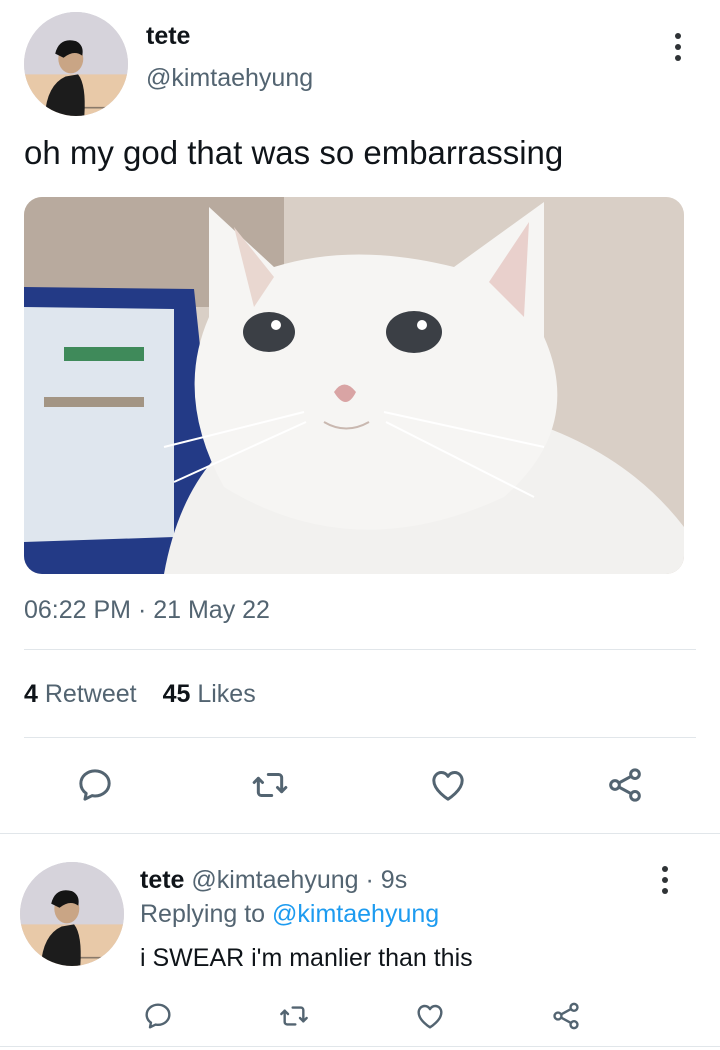  What do you see at coordinates (140, 694) in the screenshot?
I see `tweet-stats: 4 Retweet 45 Likes` at bounding box center [140, 694].